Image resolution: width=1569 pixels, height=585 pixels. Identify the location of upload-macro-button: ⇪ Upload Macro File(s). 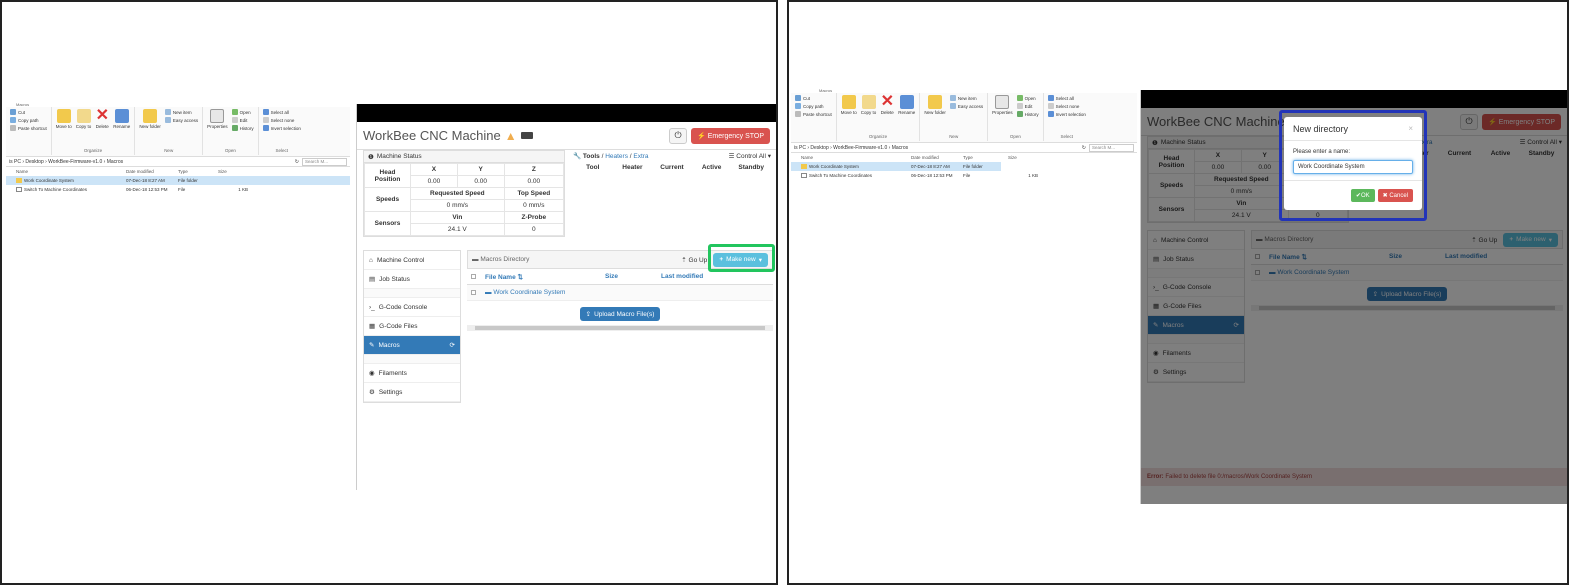
(620, 314).